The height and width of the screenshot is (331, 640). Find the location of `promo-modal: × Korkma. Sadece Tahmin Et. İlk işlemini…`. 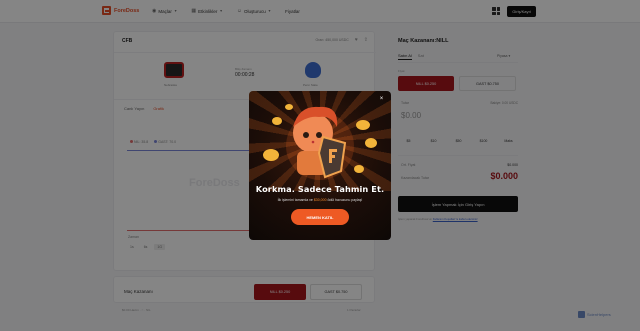

promo-modal: × Korkma. Sadece Tahmin Et. İlk işlemini… is located at coordinates (320, 165).